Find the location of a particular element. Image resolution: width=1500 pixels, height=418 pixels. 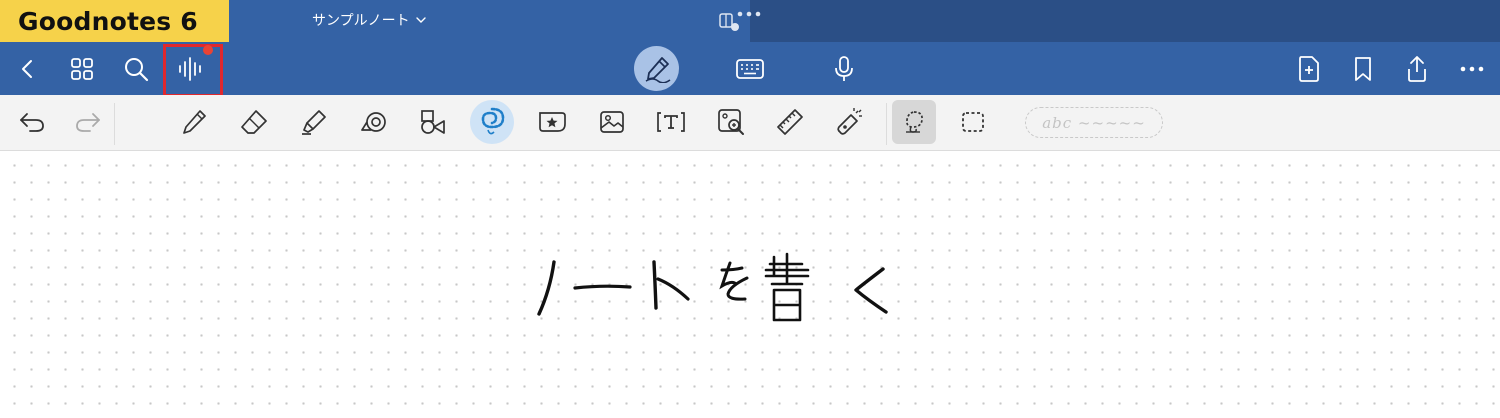

text-box-icon is located at coordinates (671, 122).